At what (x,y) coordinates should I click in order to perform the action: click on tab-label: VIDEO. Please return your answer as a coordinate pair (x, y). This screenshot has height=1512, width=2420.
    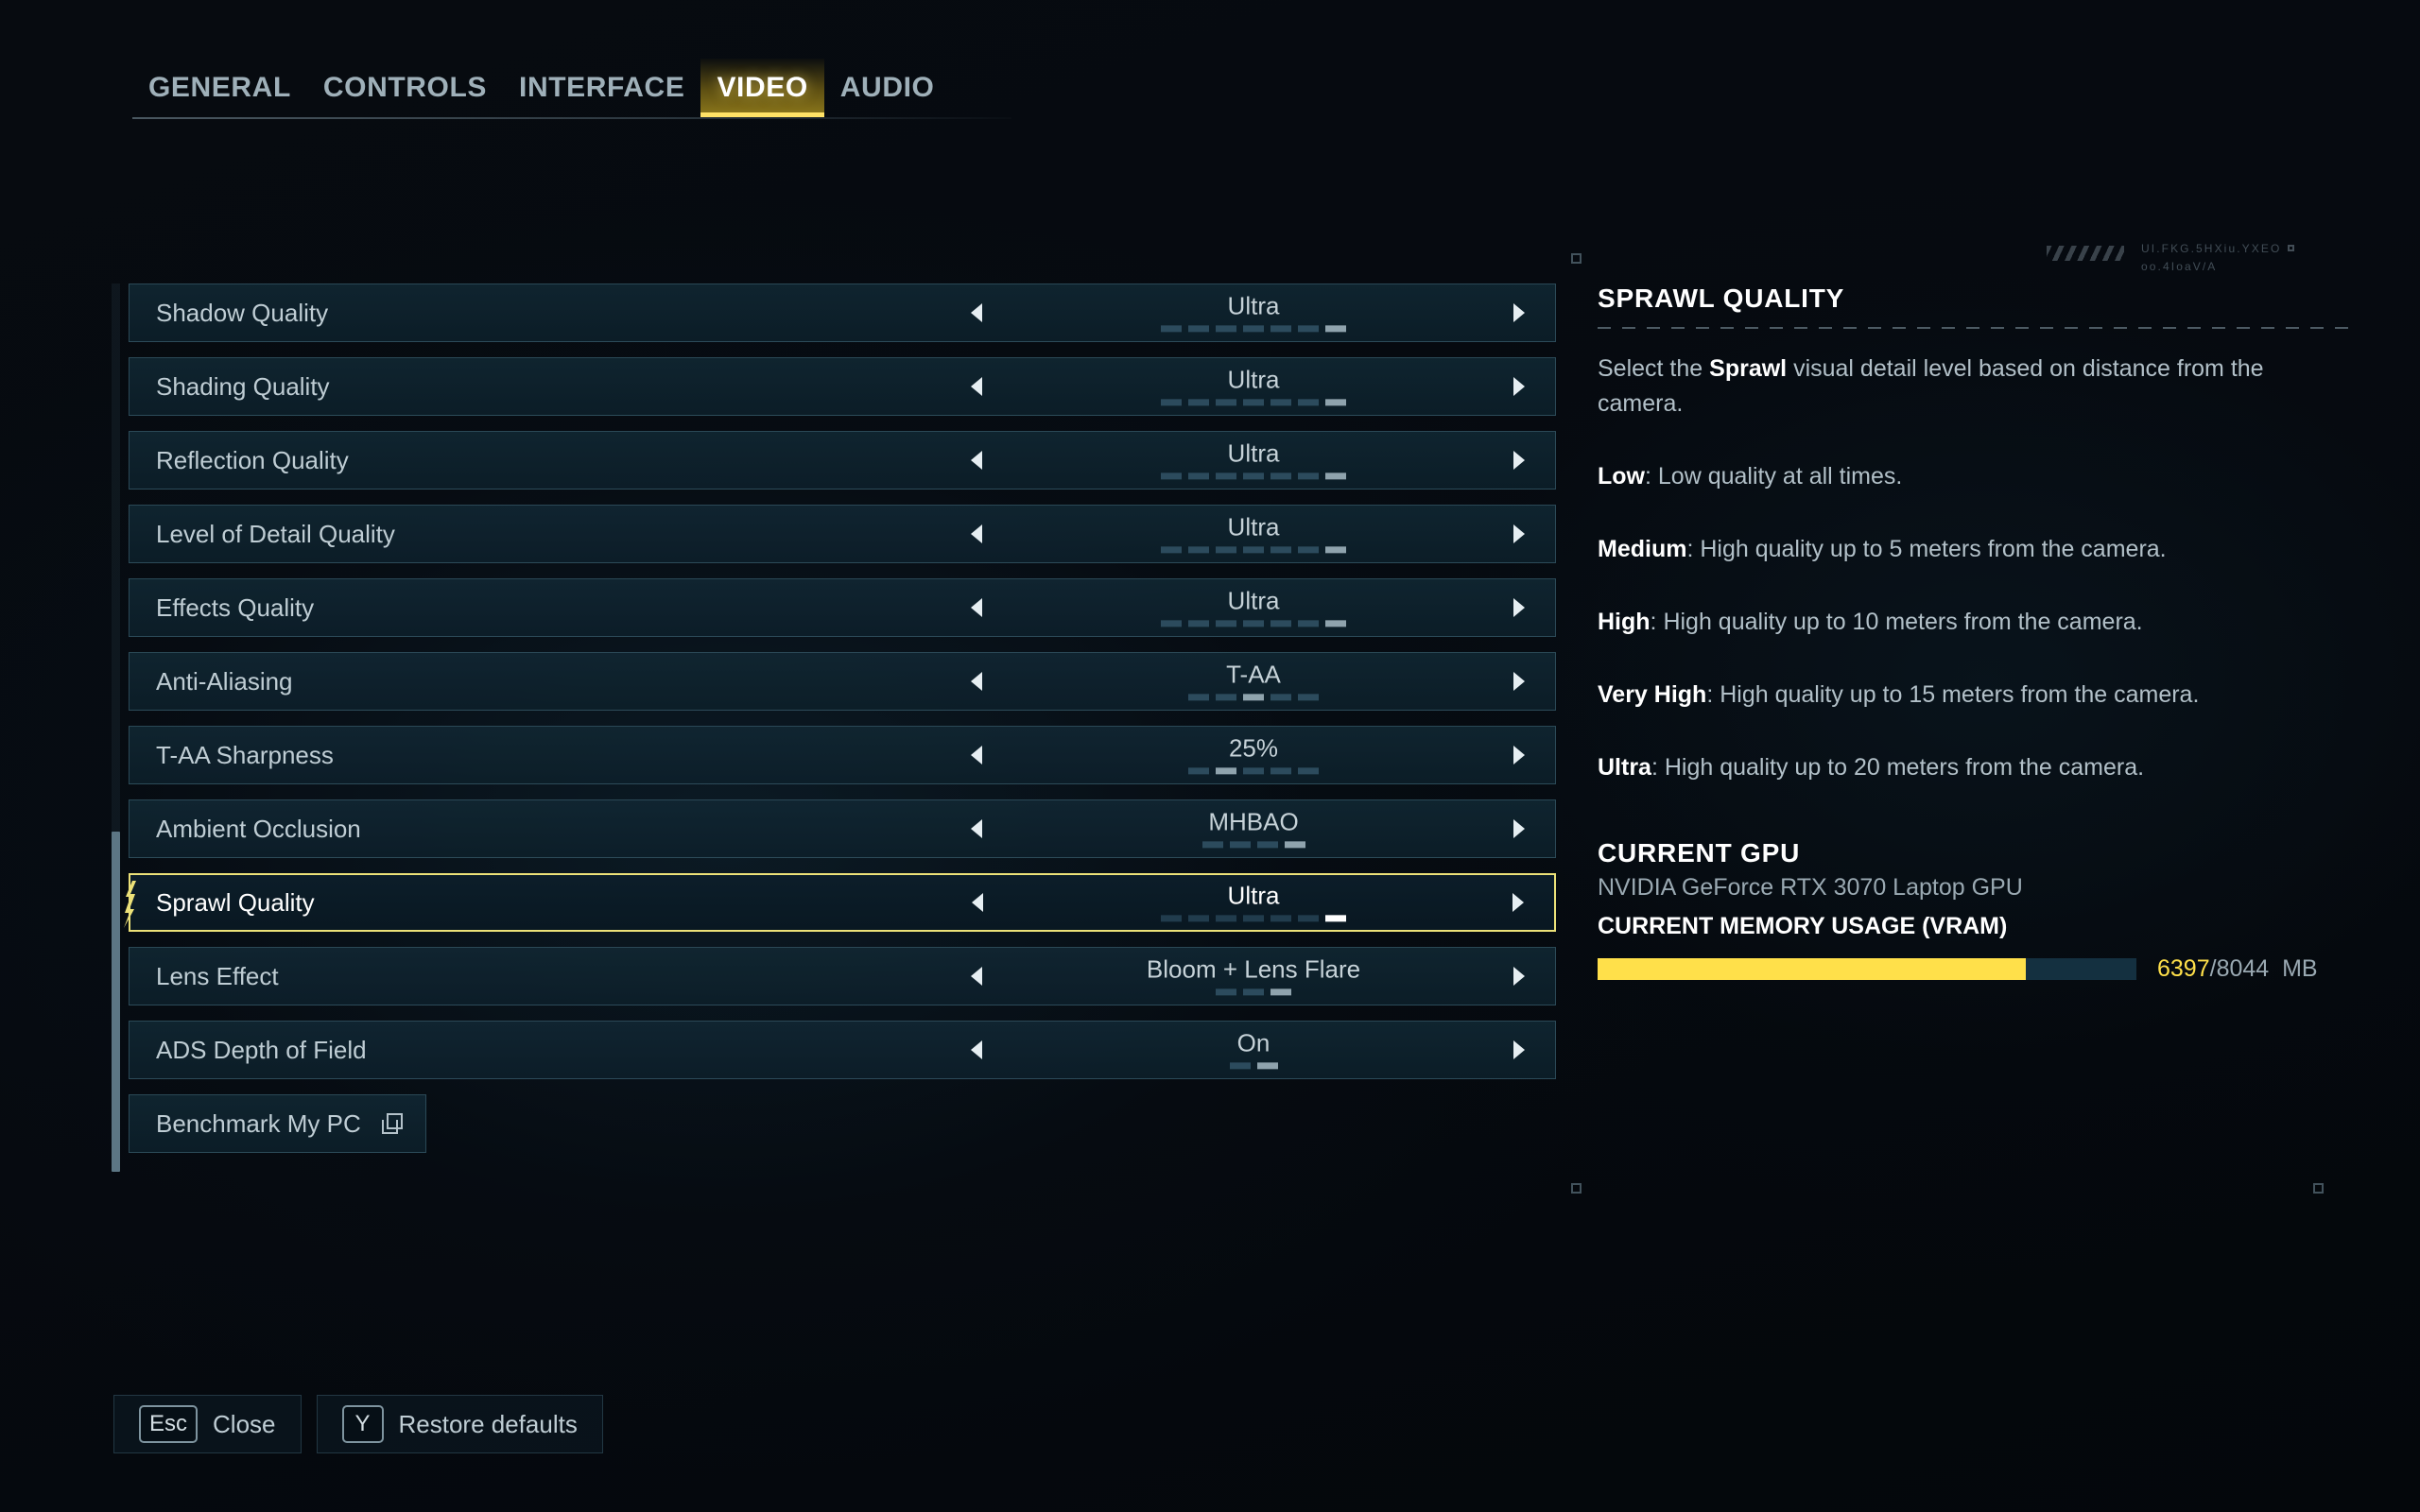
    Looking at the image, I should click on (762, 87).